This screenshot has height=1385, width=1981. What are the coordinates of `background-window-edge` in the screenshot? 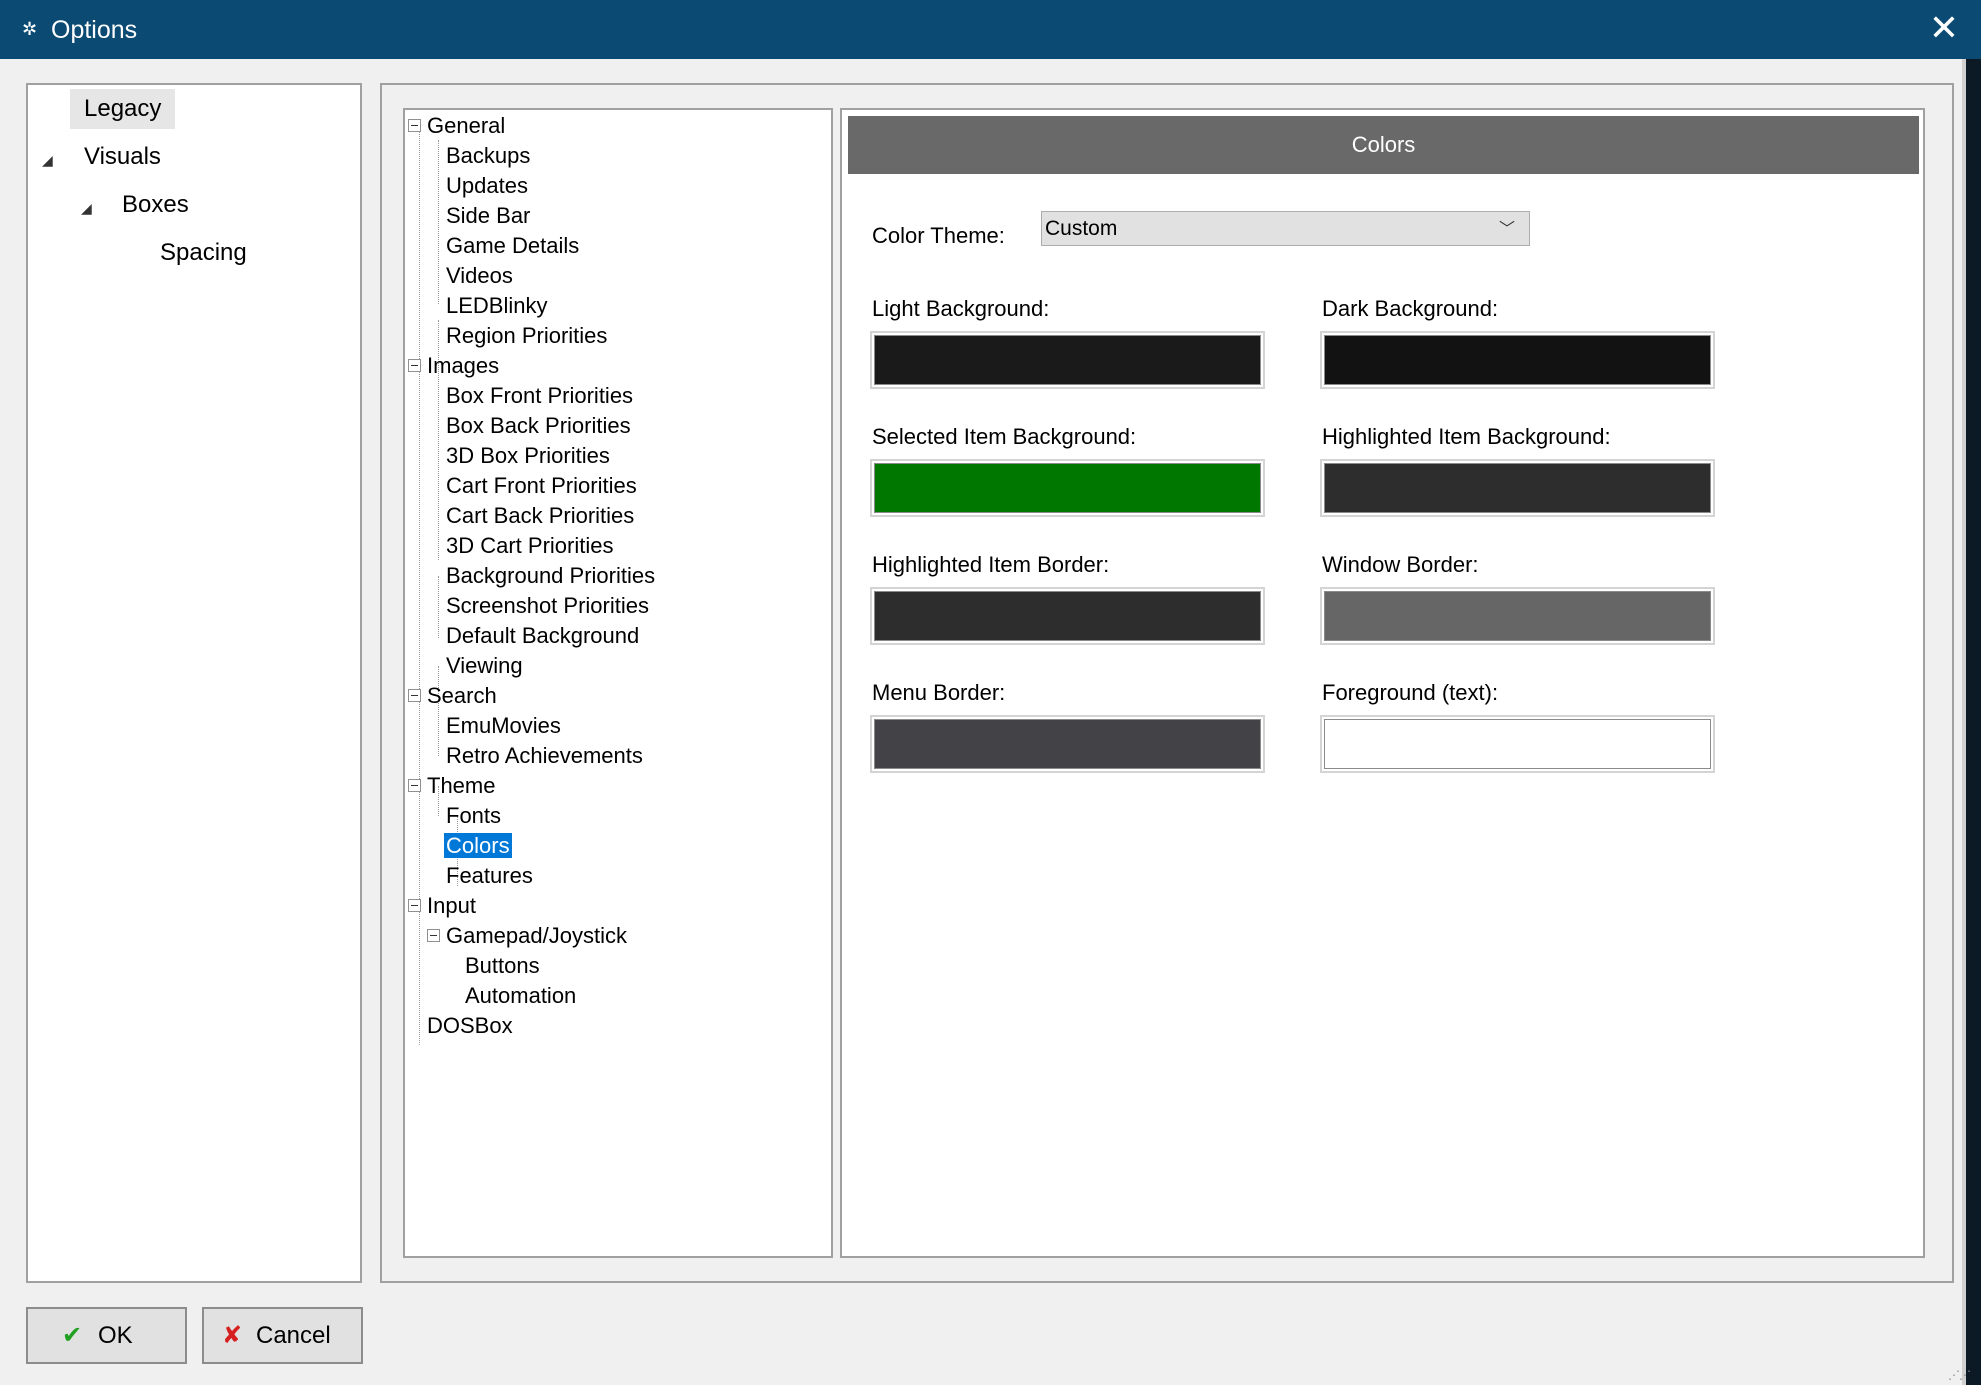 It's located at (1971, 722).